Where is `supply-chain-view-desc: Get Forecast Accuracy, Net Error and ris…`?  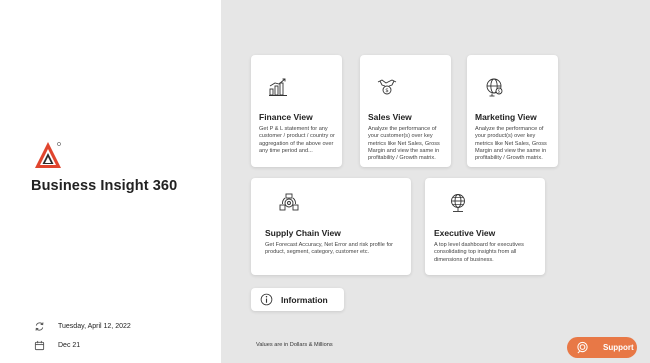
supply-chain-view-desc: Get Forecast Accuracy, Net Error and ris… is located at coordinates (329, 249).